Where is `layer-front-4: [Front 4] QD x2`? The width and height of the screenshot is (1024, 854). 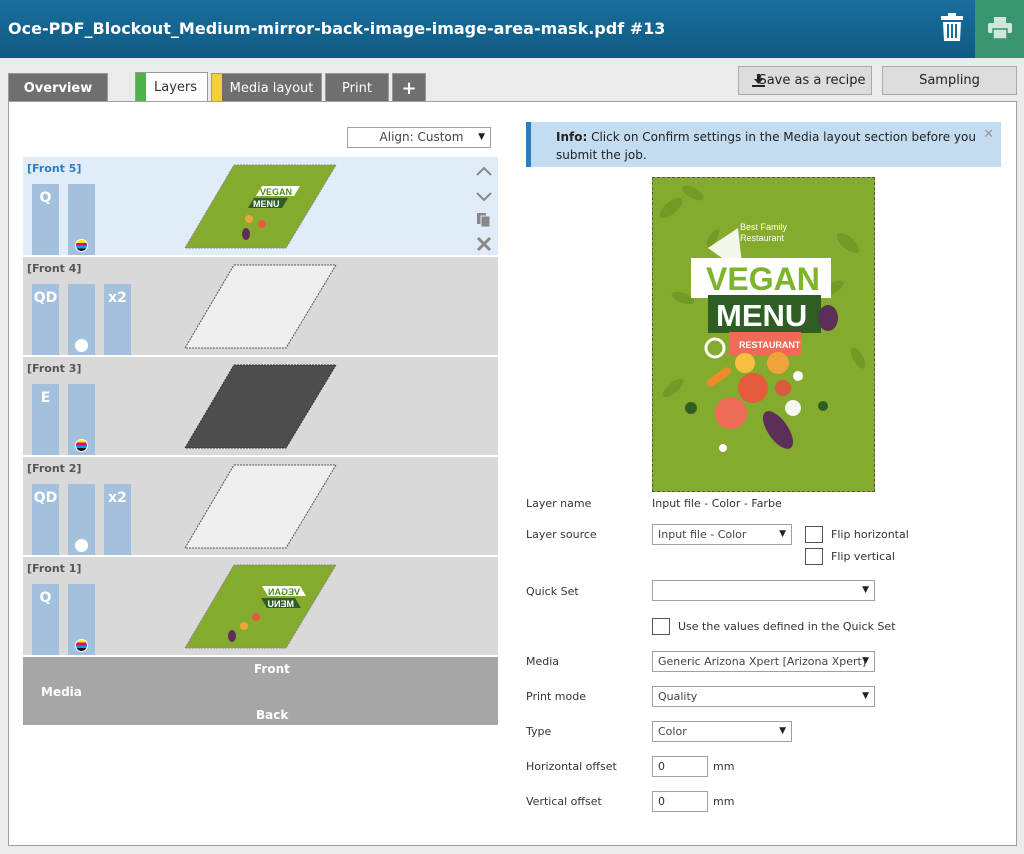 layer-front-4: [Front 4] QD x2 is located at coordinates (260, 306).